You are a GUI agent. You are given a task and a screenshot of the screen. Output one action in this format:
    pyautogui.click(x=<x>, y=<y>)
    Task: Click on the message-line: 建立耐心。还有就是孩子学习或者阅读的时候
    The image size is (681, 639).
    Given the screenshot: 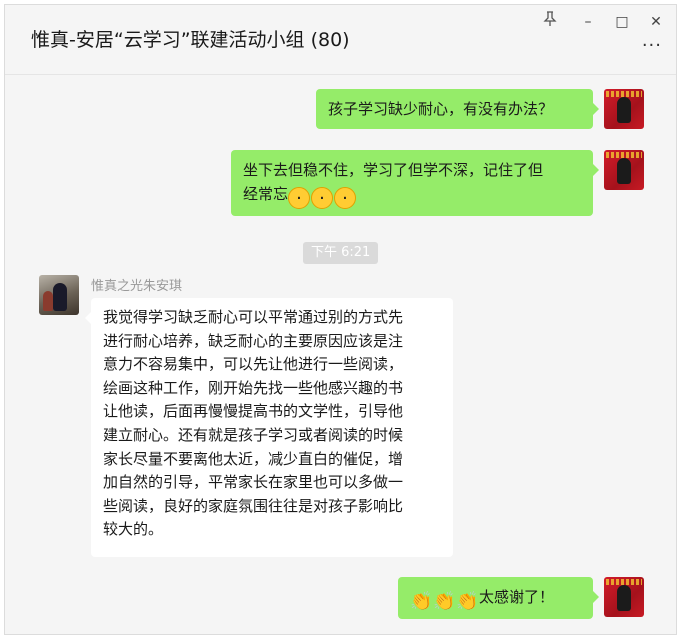 What is the action you would take?
    pyautogui.click(x=253, y=434)
    